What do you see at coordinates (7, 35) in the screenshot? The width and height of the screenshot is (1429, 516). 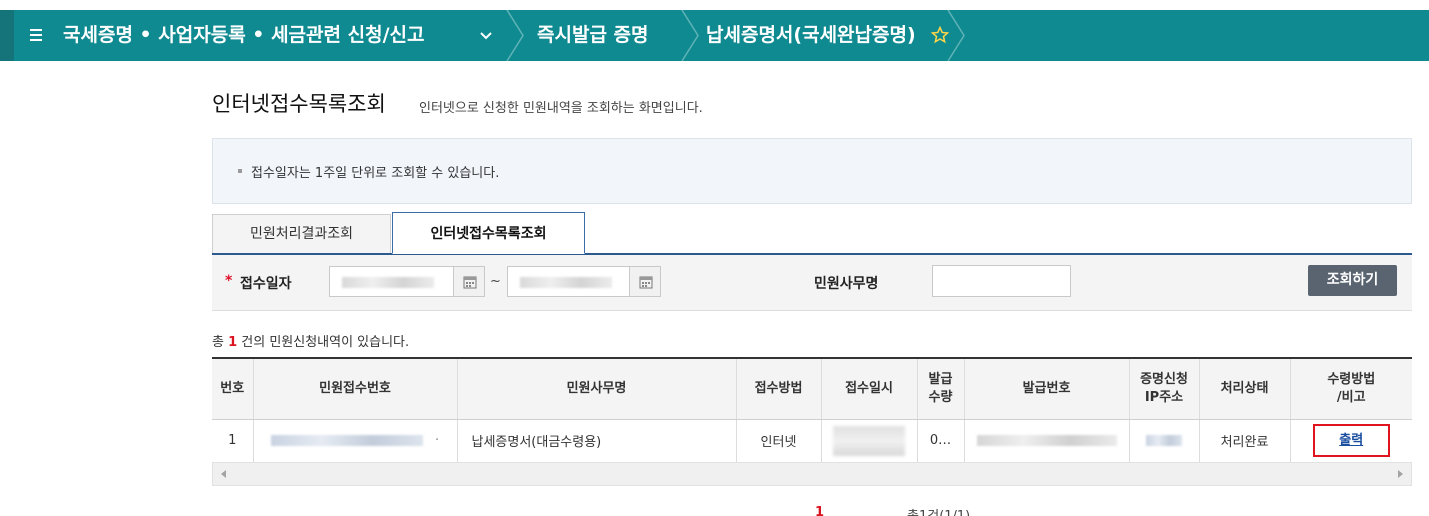 I see `nav-left-stripe` at bounding box center [7, 35].